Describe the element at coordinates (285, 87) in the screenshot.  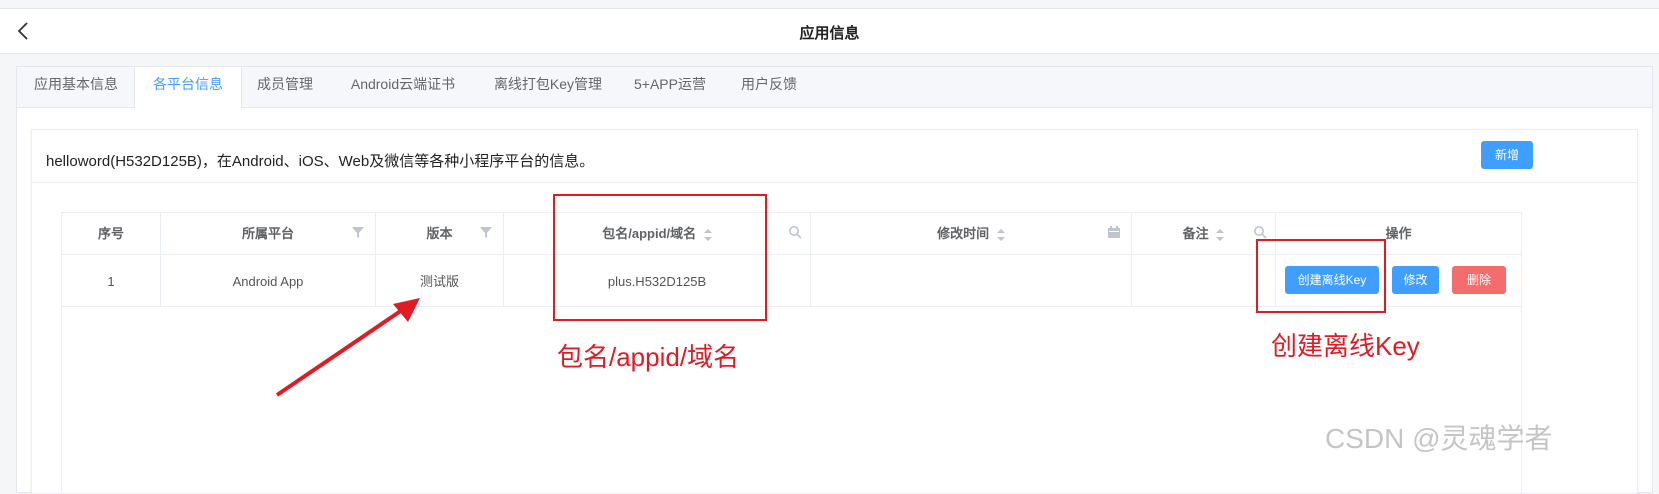
I see `tab-member-management: 成员管理` at that location.